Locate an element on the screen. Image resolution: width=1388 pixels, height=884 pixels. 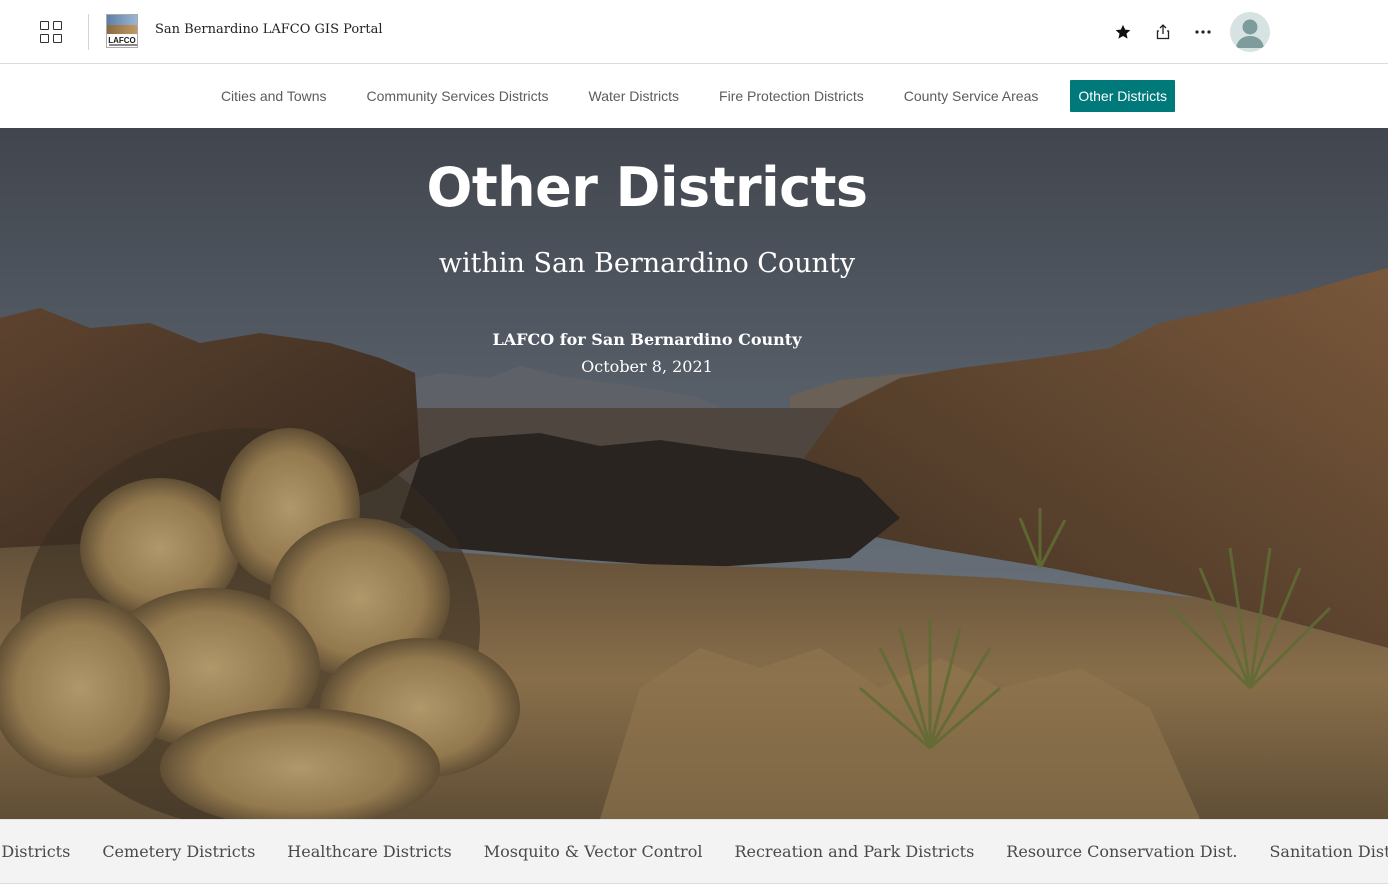
more-icon is located at coordinates (1203, 32).